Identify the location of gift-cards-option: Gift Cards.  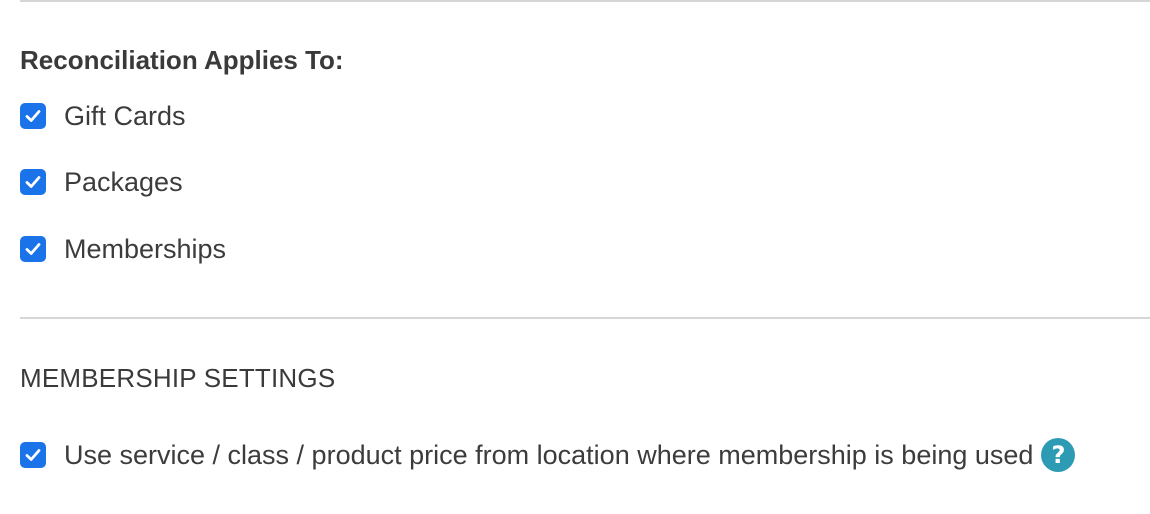
(103, 116).